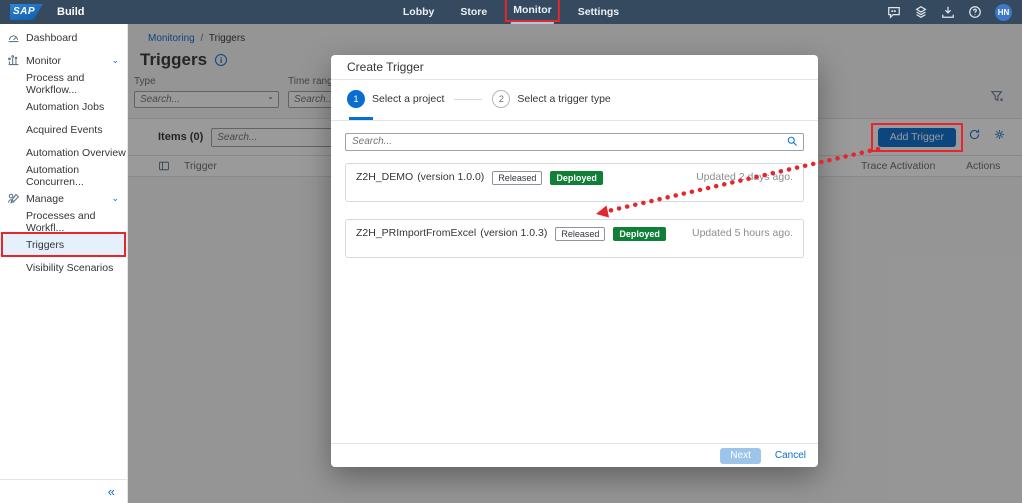 This screenshot has height=503, width=1022. I want to click on user-avatar: HN, so click(1003, 12).